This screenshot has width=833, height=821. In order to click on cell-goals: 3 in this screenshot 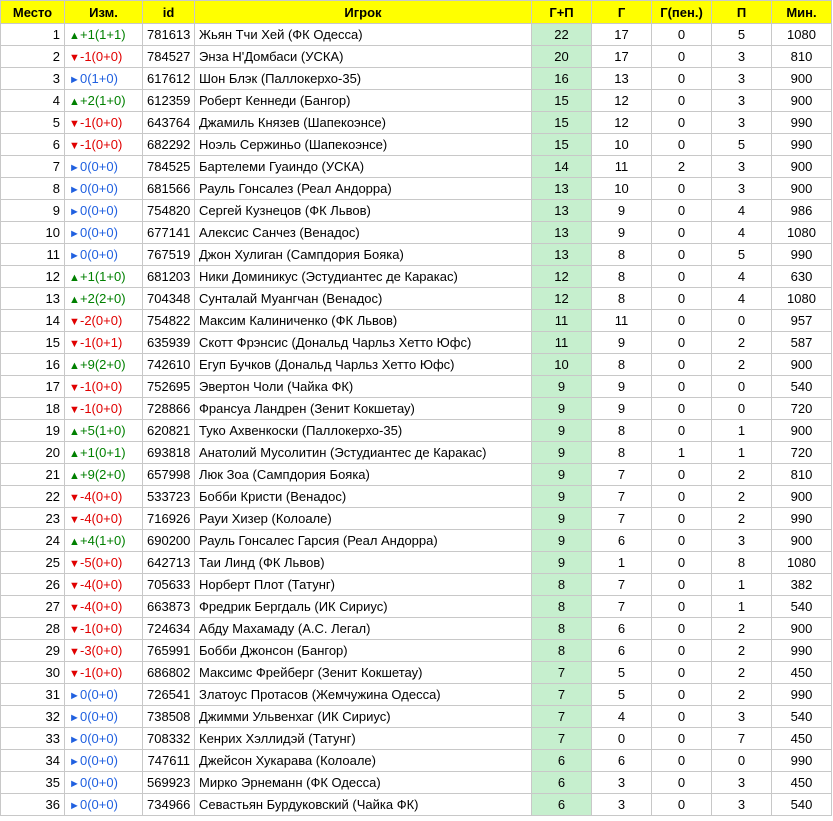, I will do `click(621, 804)`.